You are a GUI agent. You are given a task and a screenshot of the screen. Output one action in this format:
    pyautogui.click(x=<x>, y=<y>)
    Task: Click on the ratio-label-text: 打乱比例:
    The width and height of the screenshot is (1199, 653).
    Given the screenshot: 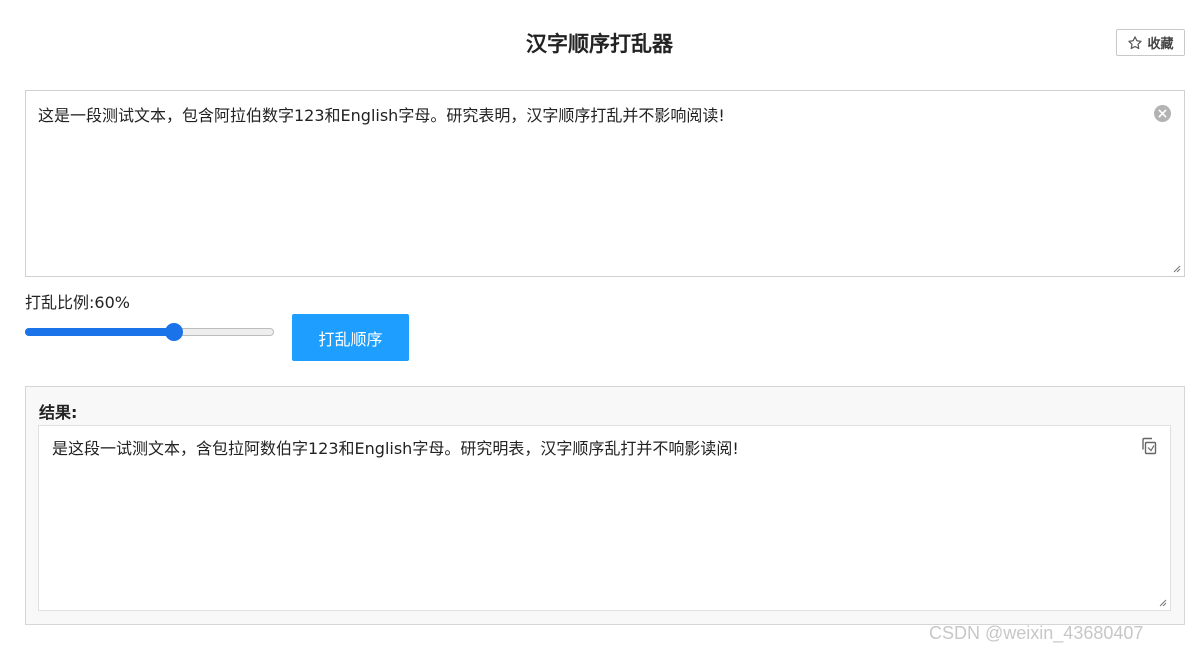 What is the action you would take?
    pyautogui.click(x=60, y=302)
    